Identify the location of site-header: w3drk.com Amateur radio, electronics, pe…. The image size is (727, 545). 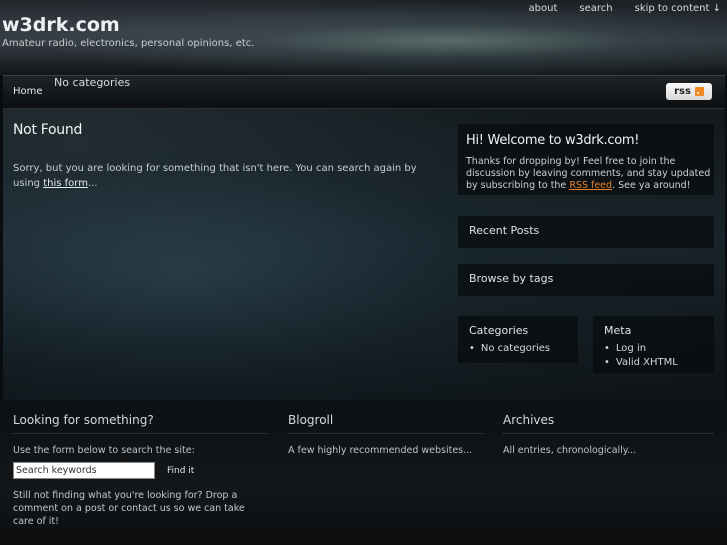
(363, 37).